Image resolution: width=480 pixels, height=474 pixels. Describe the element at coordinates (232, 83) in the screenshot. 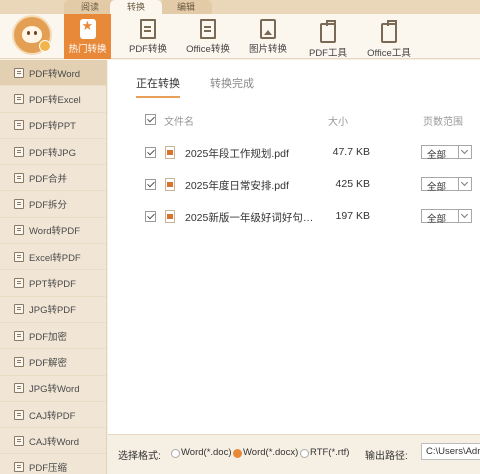

I see `tab-completed: 转换完成` at that location.